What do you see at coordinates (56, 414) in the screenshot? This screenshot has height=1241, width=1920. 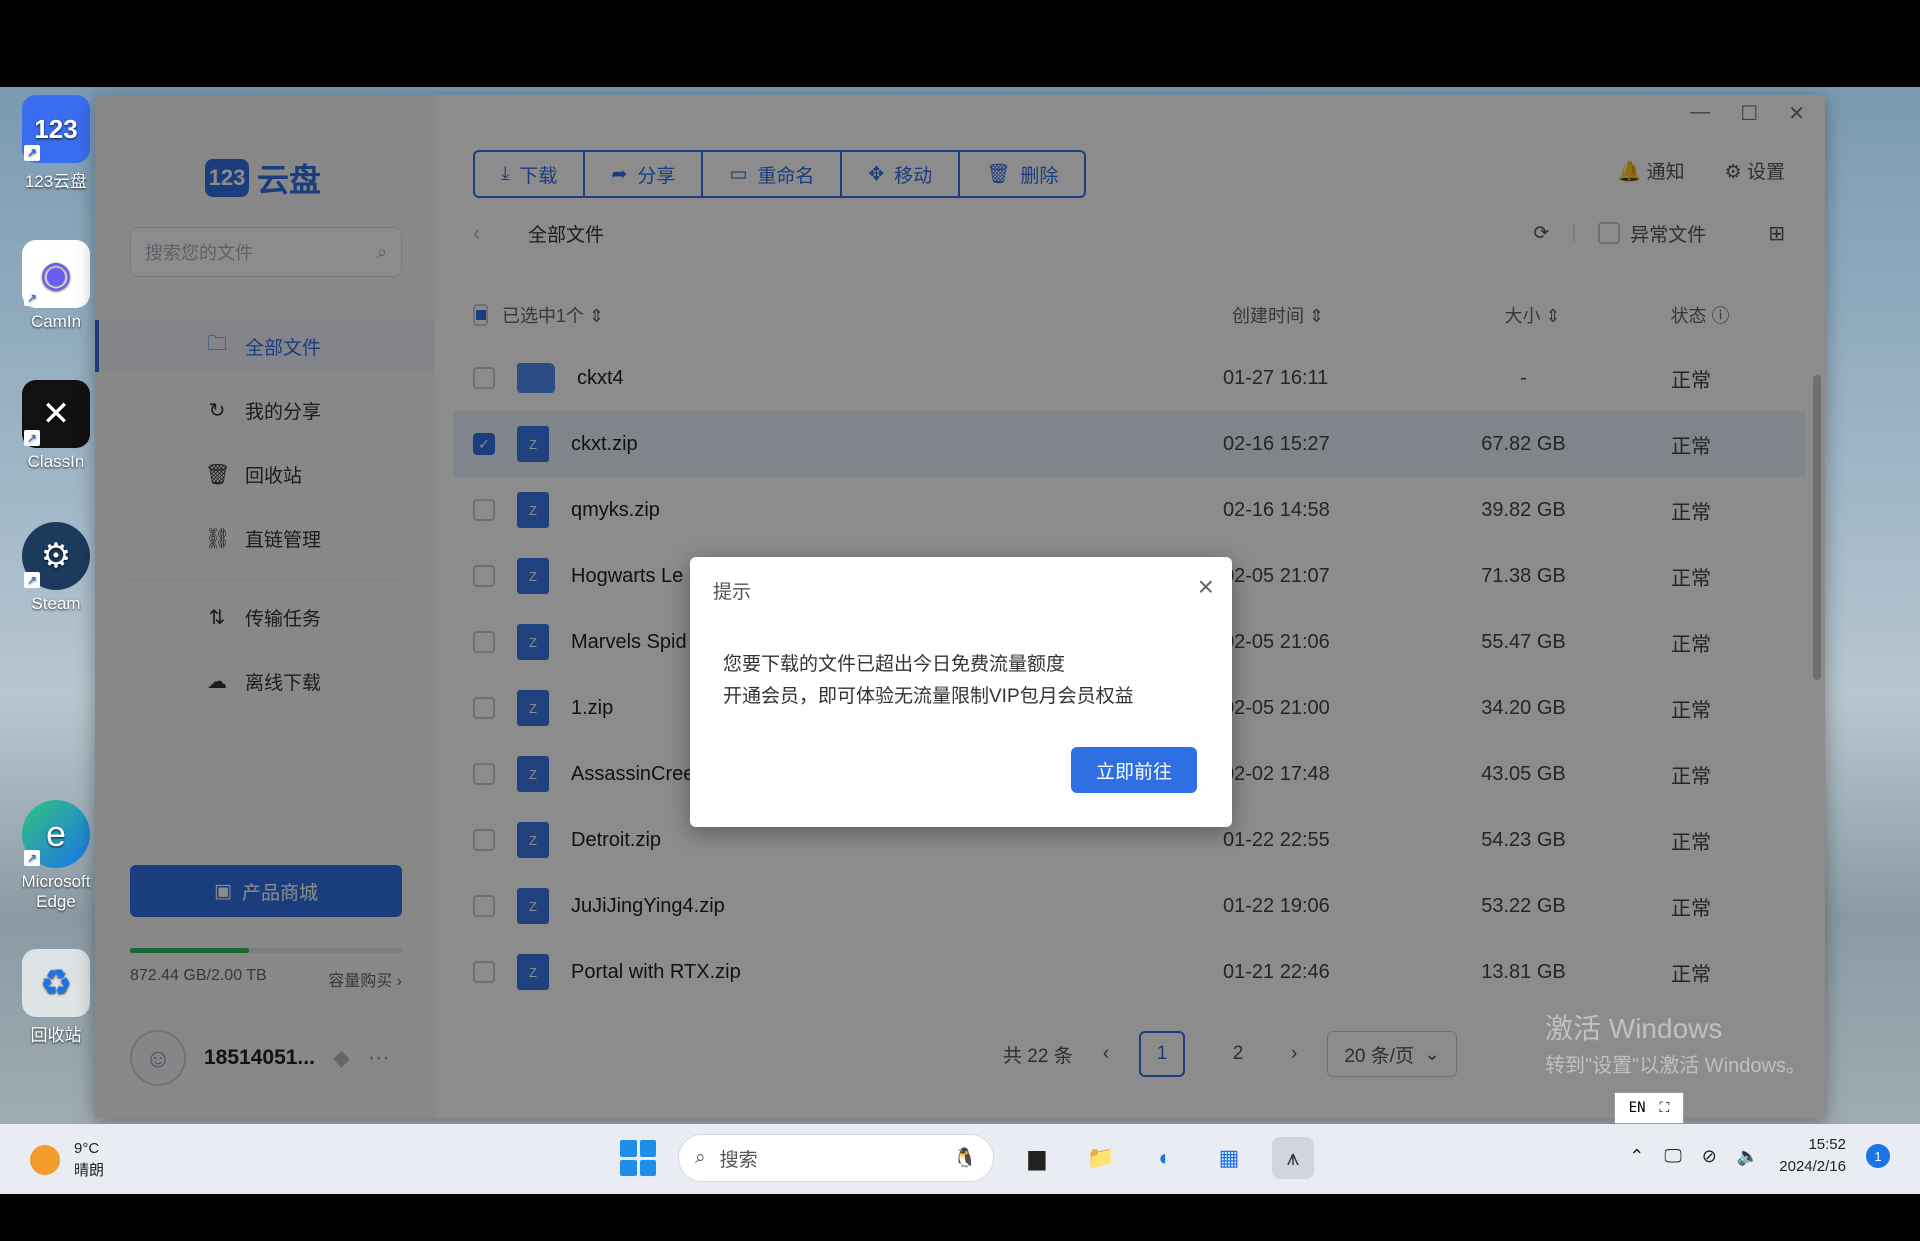 I see `classin-icon: ✕ ↗` at bounding box center [56, 414].